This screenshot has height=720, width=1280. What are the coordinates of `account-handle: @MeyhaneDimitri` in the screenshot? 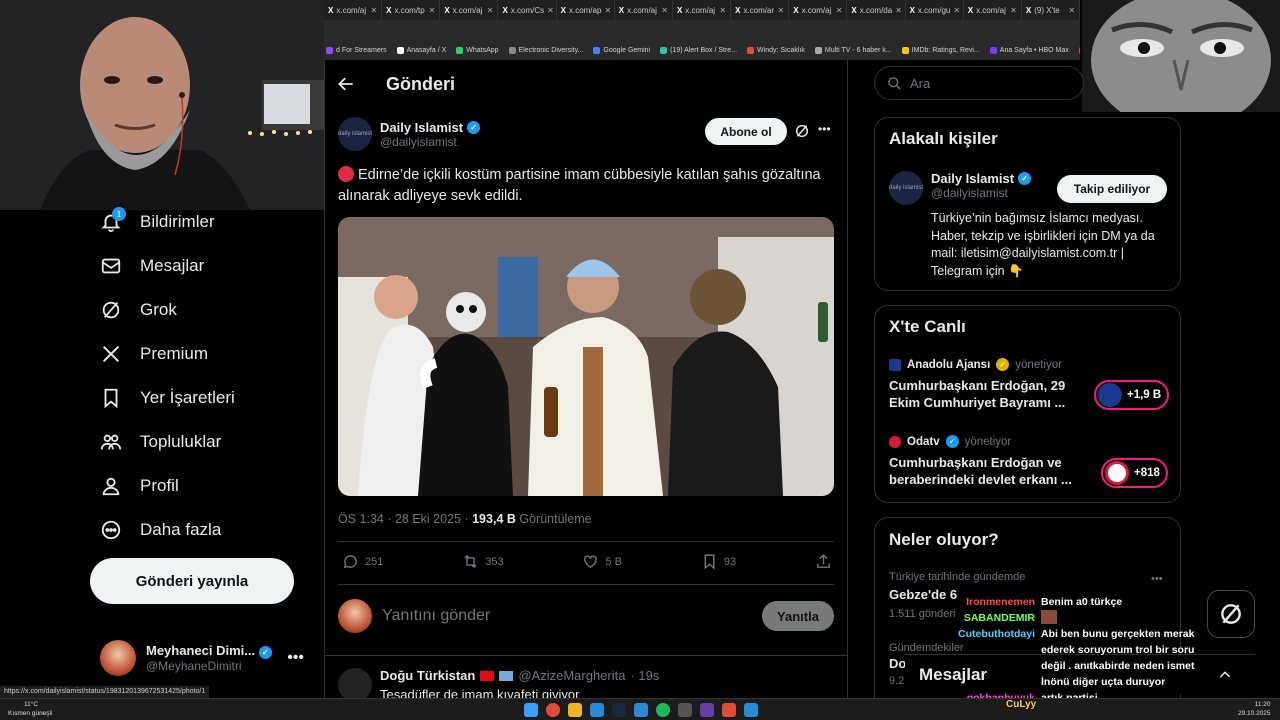 It's located at (194, 666).